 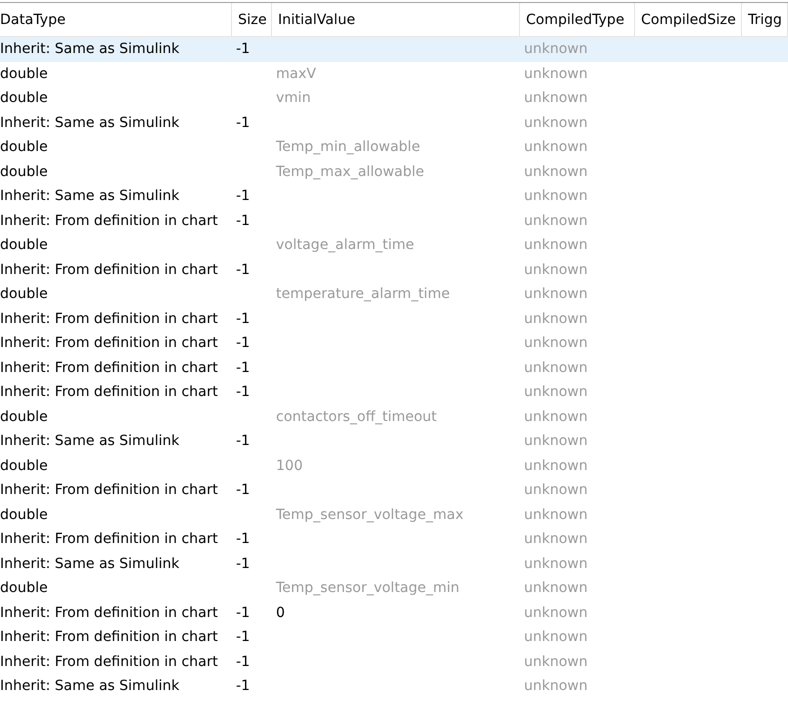 I want to click on table-row: double voltage_alarm_time unknown, so click(x=394, y=245).